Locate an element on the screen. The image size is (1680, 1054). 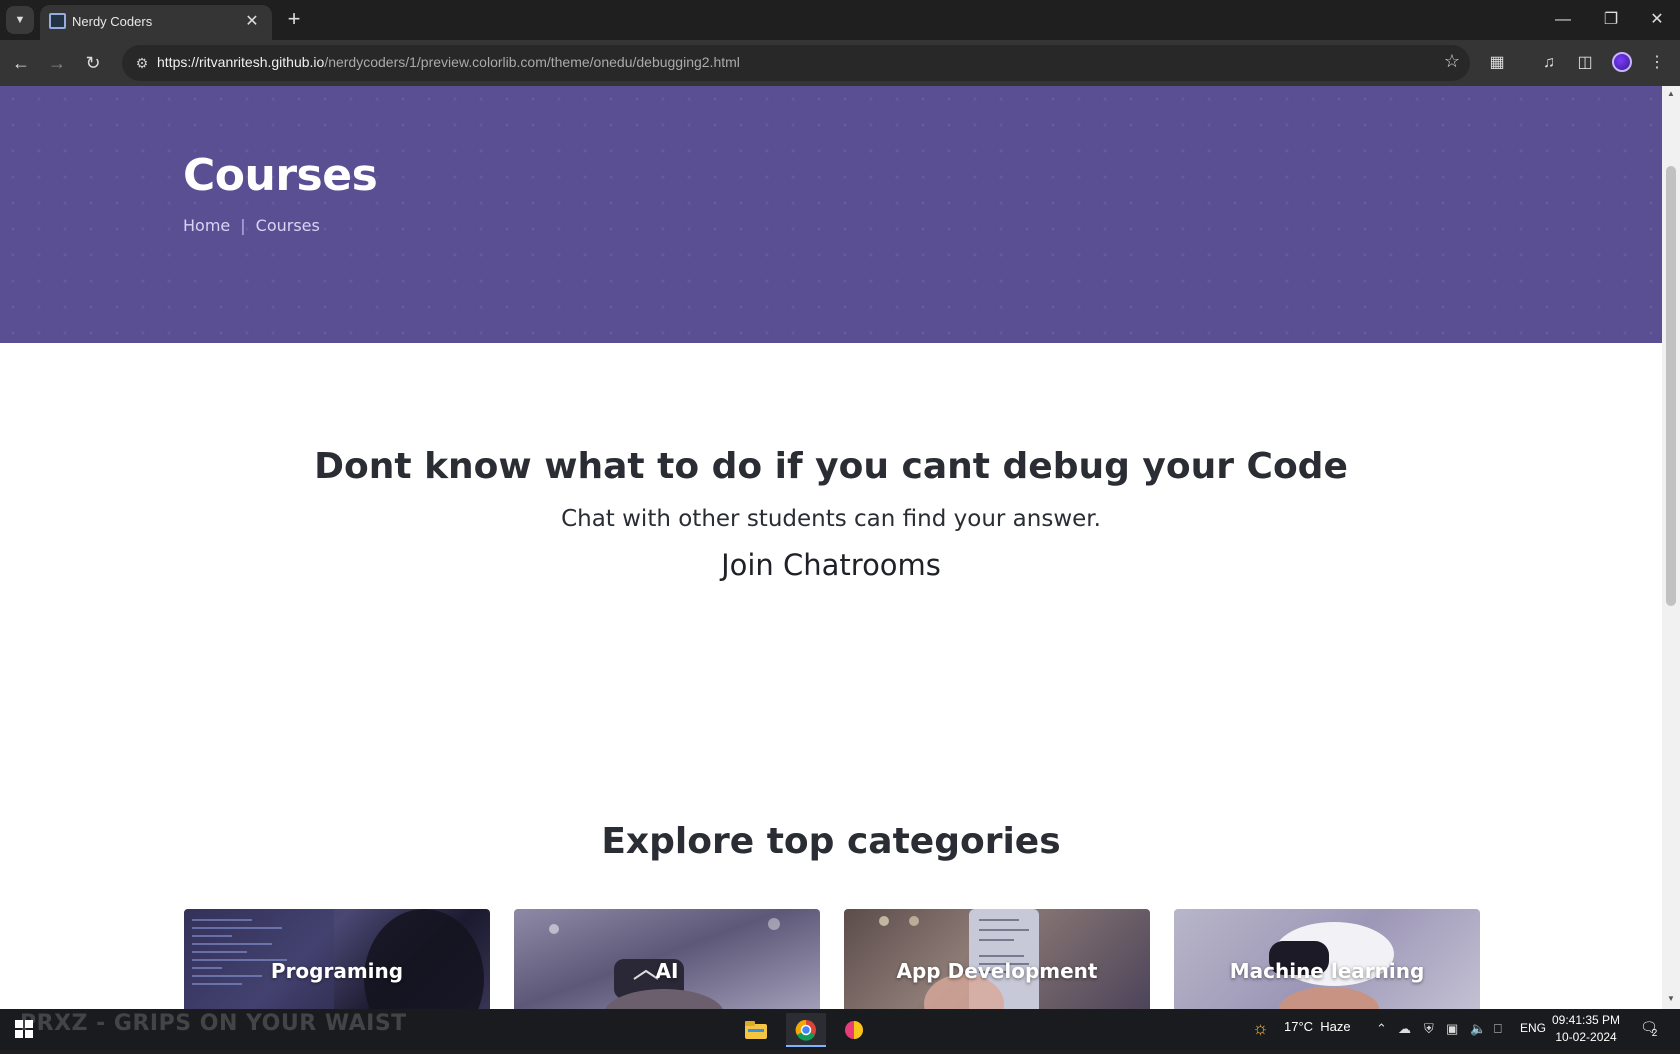
category-card-programing: Programing is located at coordinates (337, 959).